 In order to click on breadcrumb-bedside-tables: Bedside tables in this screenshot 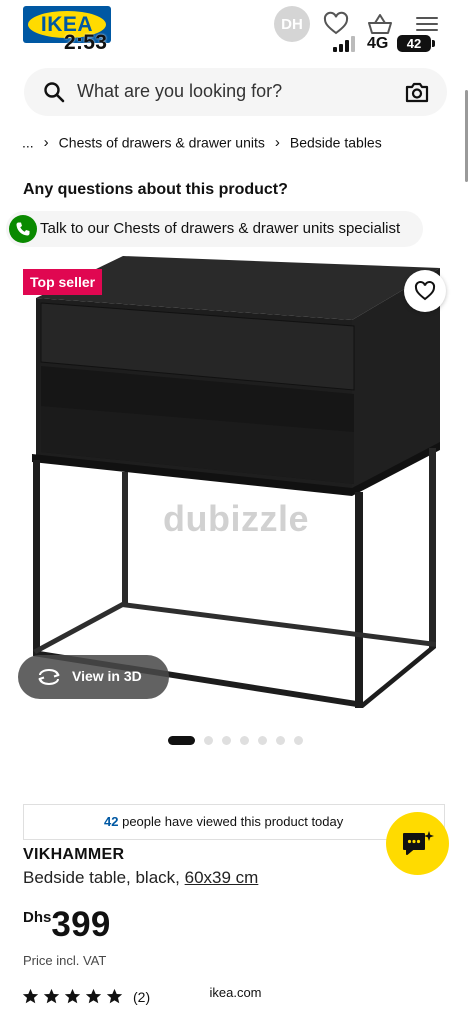, I will do `click(336, 142)`.